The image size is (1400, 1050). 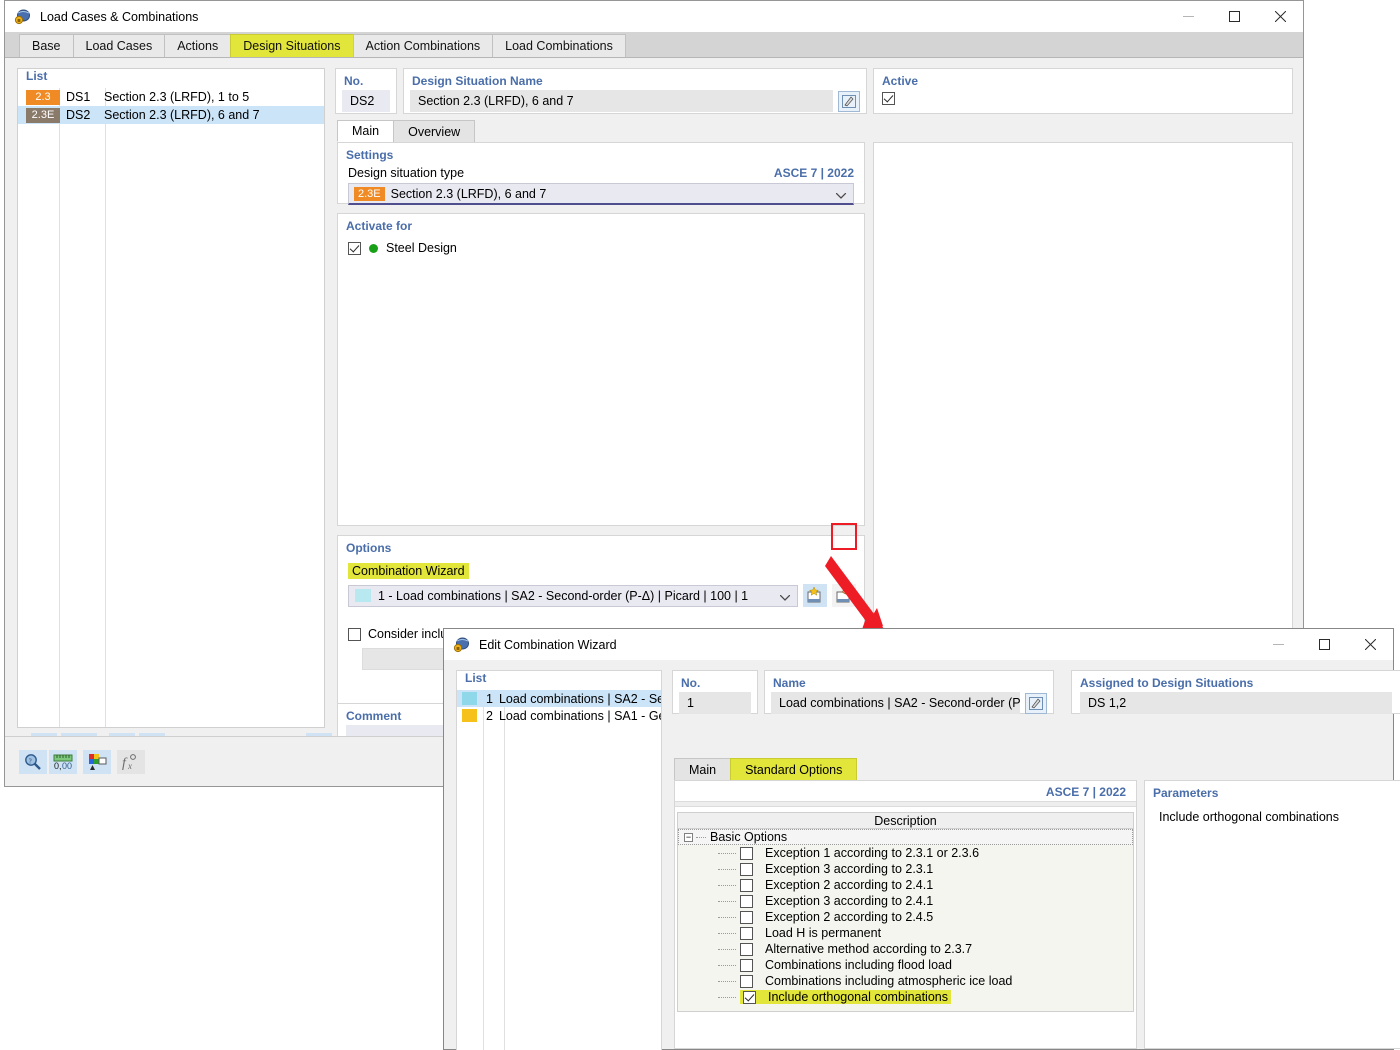 I want to click on wizard-subtab-main: Main, so click(x=703, y=769).